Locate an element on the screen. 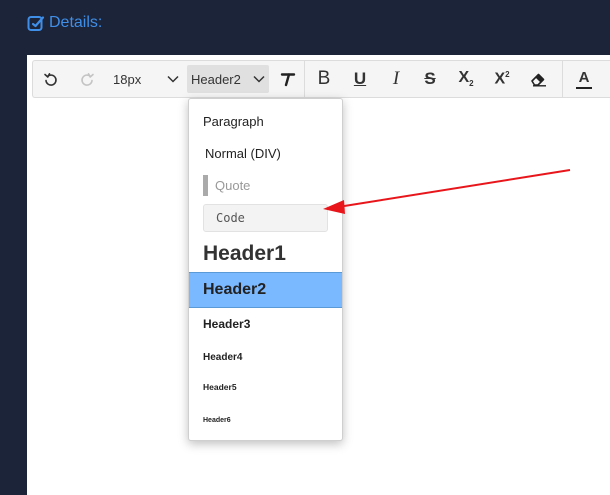 The width and height of the screenshot is (610, 495). italic-icon: I is located at coordinates (396, 78).